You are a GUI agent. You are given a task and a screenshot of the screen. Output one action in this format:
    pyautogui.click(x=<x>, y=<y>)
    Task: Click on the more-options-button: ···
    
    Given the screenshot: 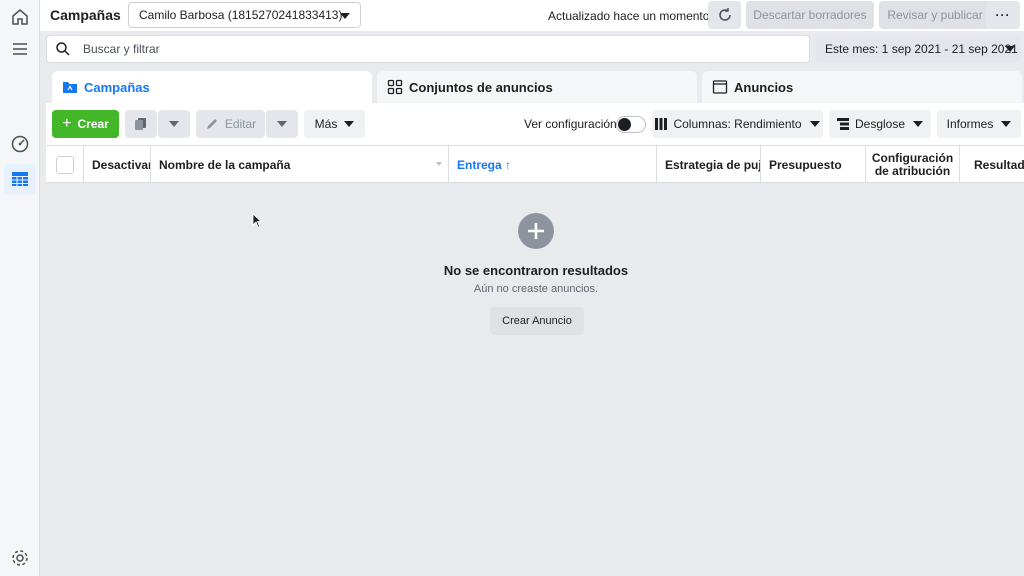 What is the action you would take?
    pyautogui.click(x=1003, y=15)
    